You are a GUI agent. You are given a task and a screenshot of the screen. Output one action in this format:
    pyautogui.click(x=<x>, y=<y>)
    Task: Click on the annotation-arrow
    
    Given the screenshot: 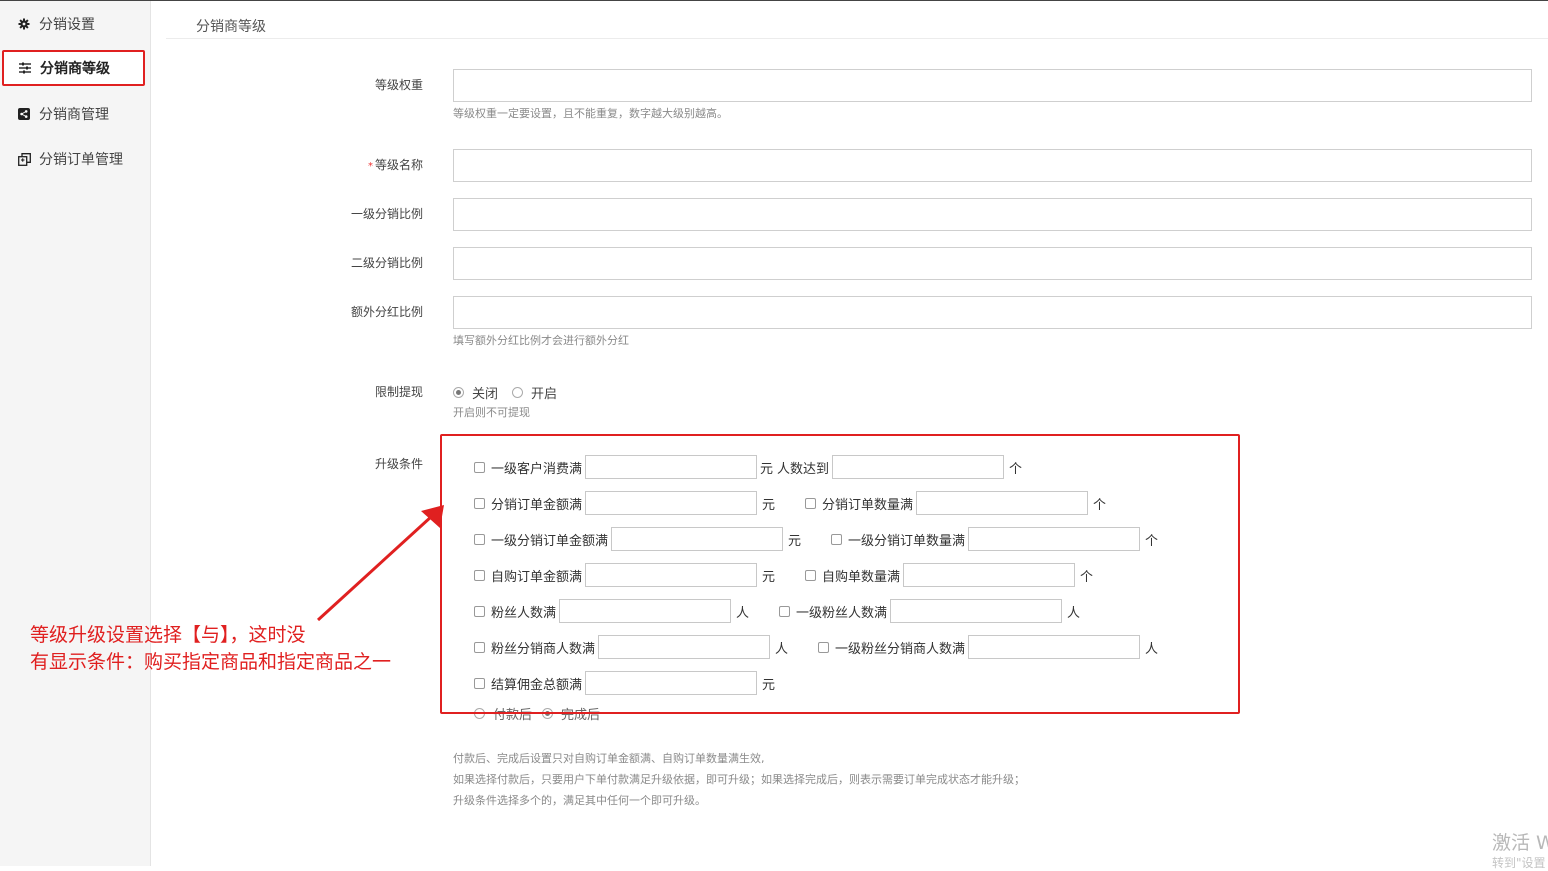 What is the action you would take?
    pyautogui.click(x=380, y=563)
    